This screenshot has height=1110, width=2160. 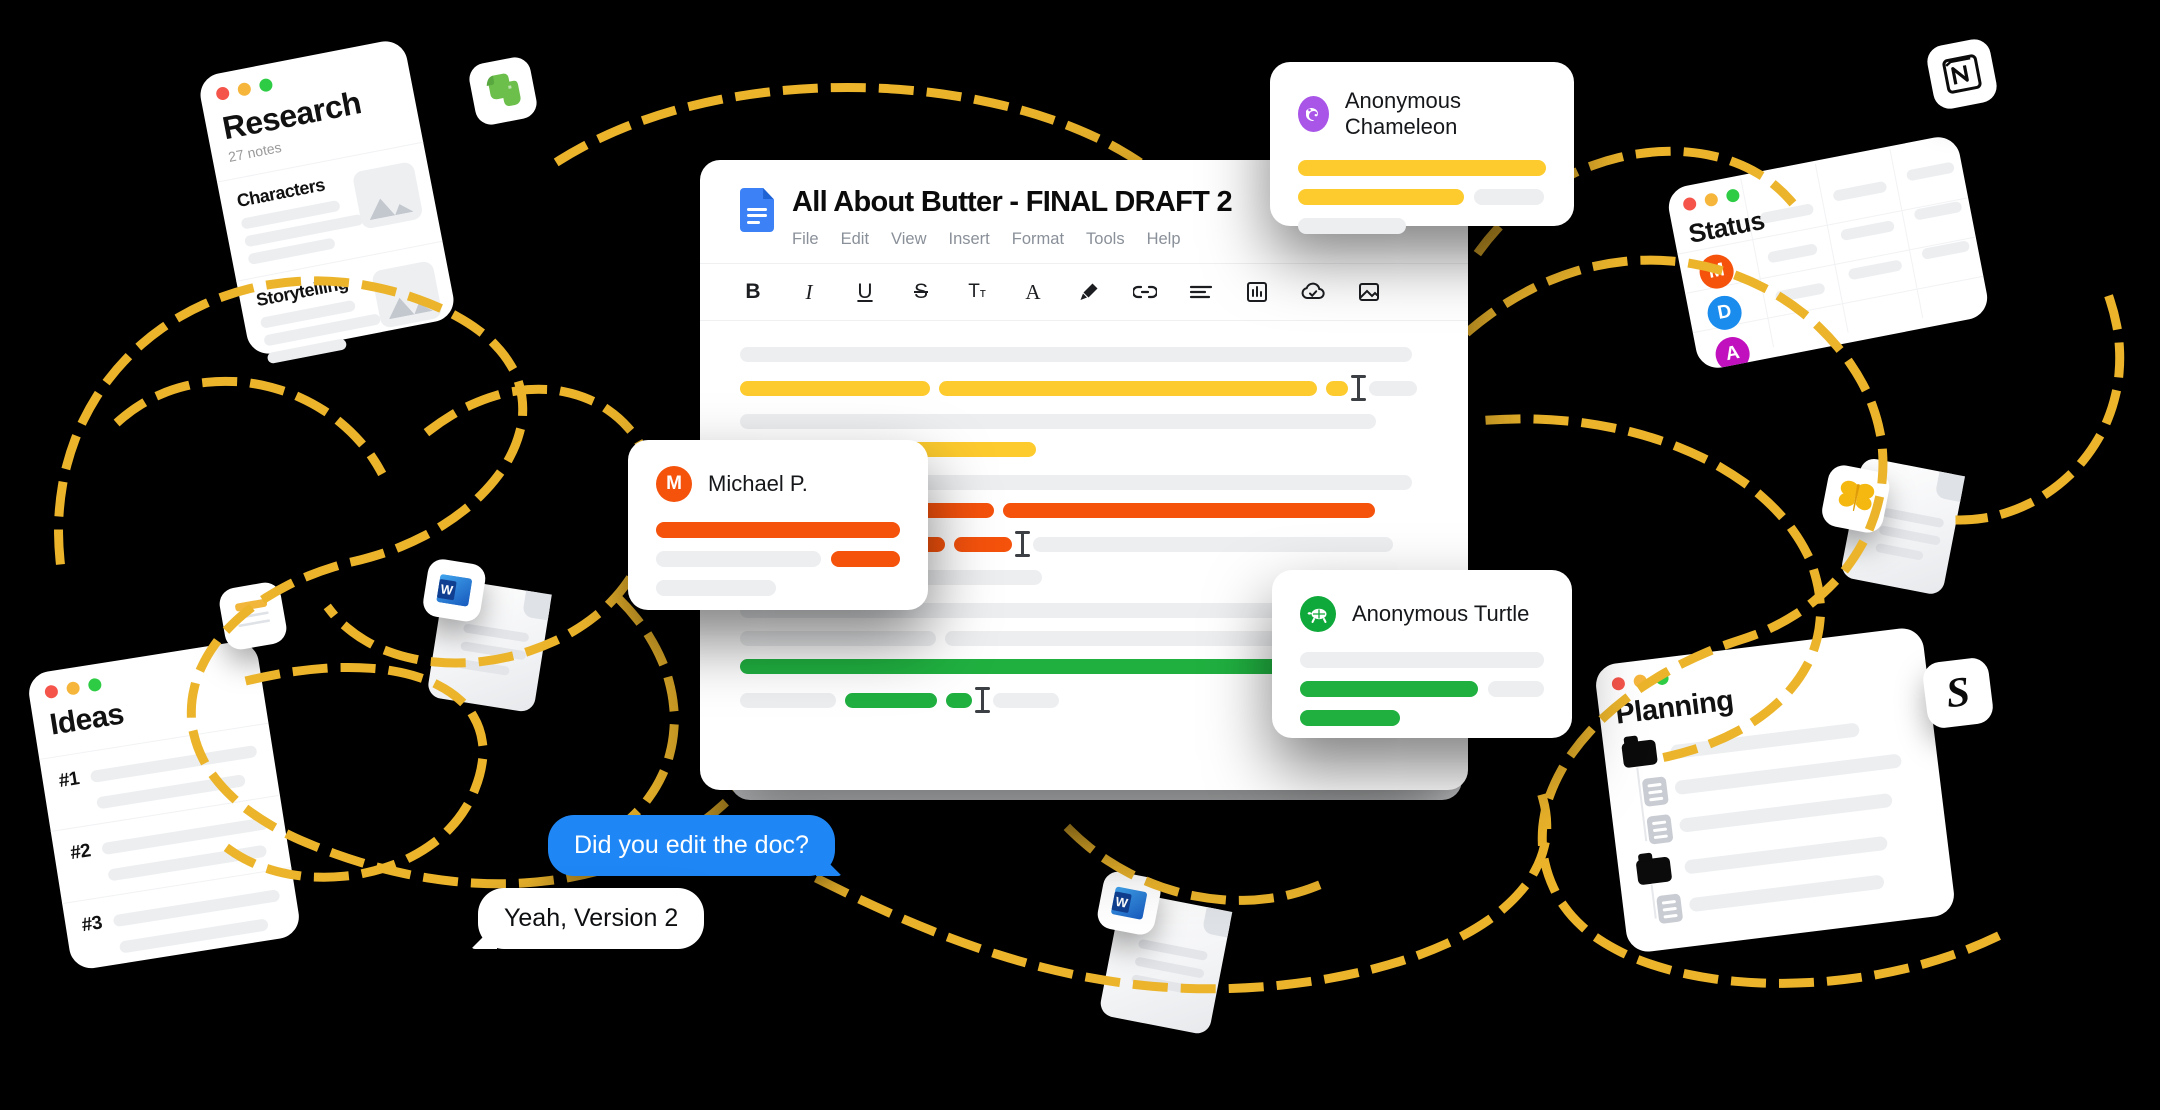 I want to click on presence-header: Anonymous Chameleon, so click(x=1422, y=114).